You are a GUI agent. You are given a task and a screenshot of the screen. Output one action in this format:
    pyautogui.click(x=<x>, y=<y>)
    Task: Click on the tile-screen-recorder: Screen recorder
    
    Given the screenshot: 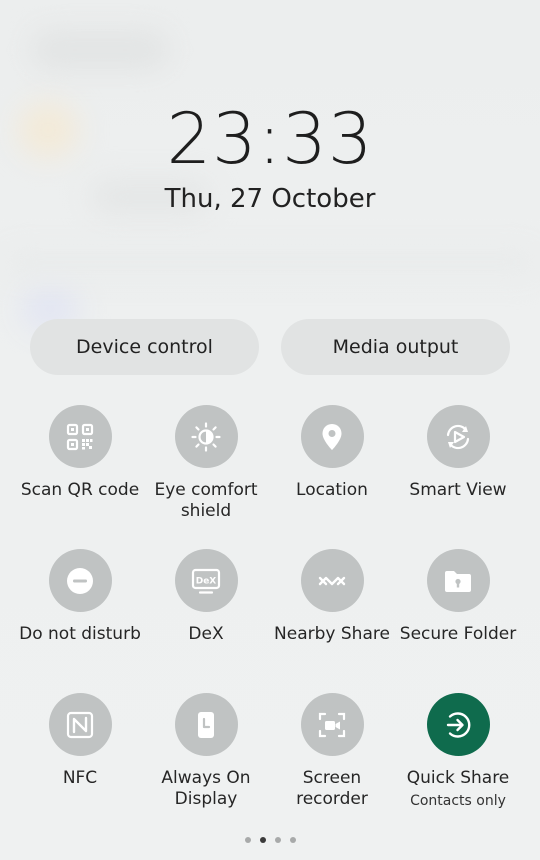 What is the action you would take?
    pyautogui.click(x=332, y=751)
    